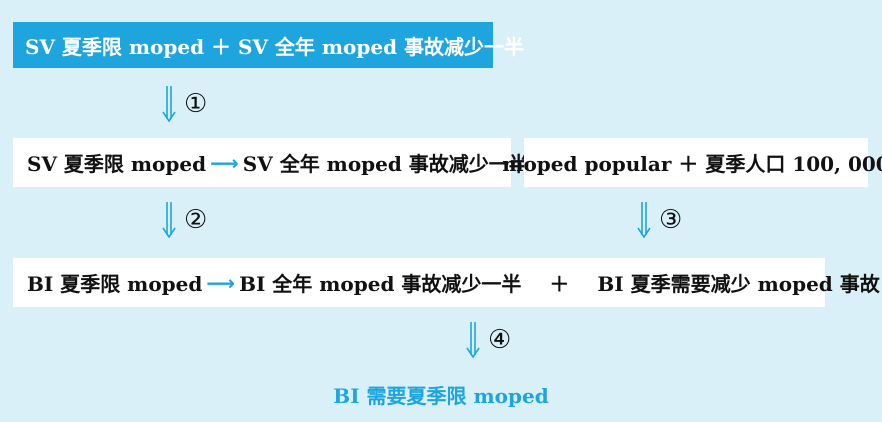 The height and width of the screenshot is (422, 882). I want to click on step-number-2: ②, so click(196, 220).